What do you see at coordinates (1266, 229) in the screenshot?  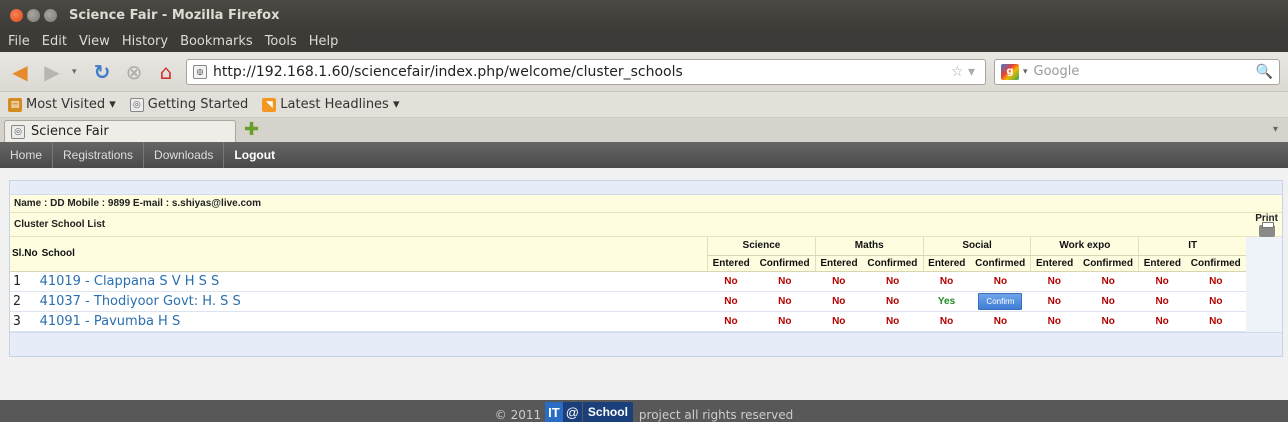 I see `printer-icon` at bounding box center [1266, 229].